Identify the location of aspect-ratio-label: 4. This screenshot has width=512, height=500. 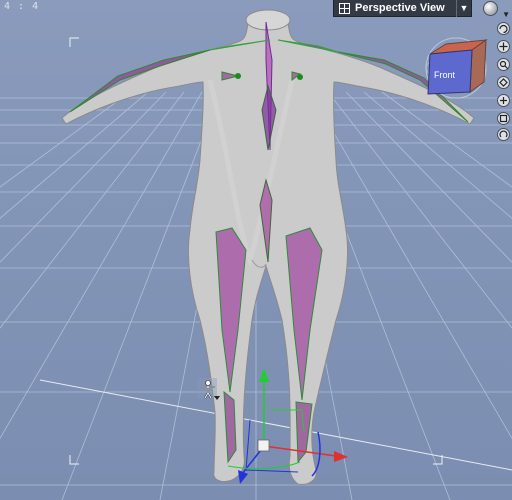
(22, 6).